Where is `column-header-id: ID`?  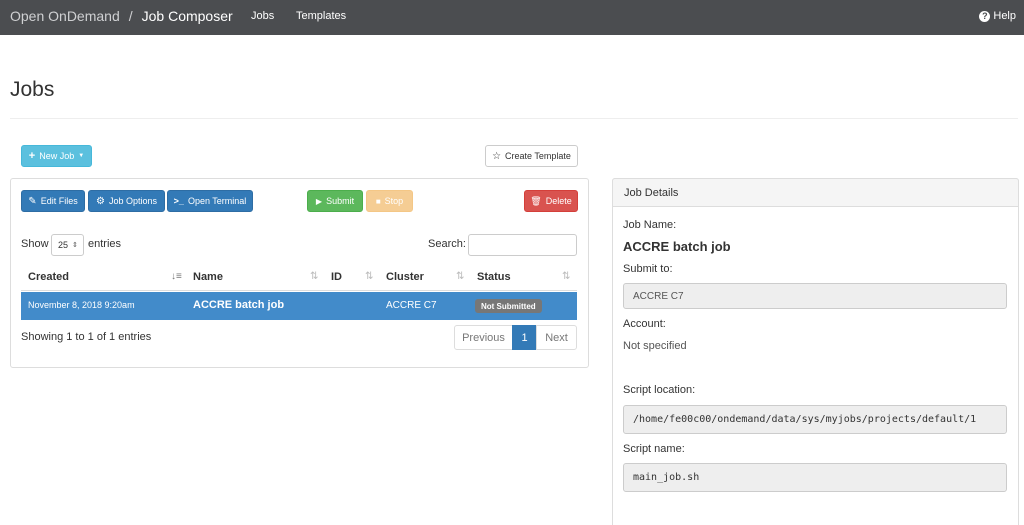 column-header-id: ID is located at coordinates (336, 277).